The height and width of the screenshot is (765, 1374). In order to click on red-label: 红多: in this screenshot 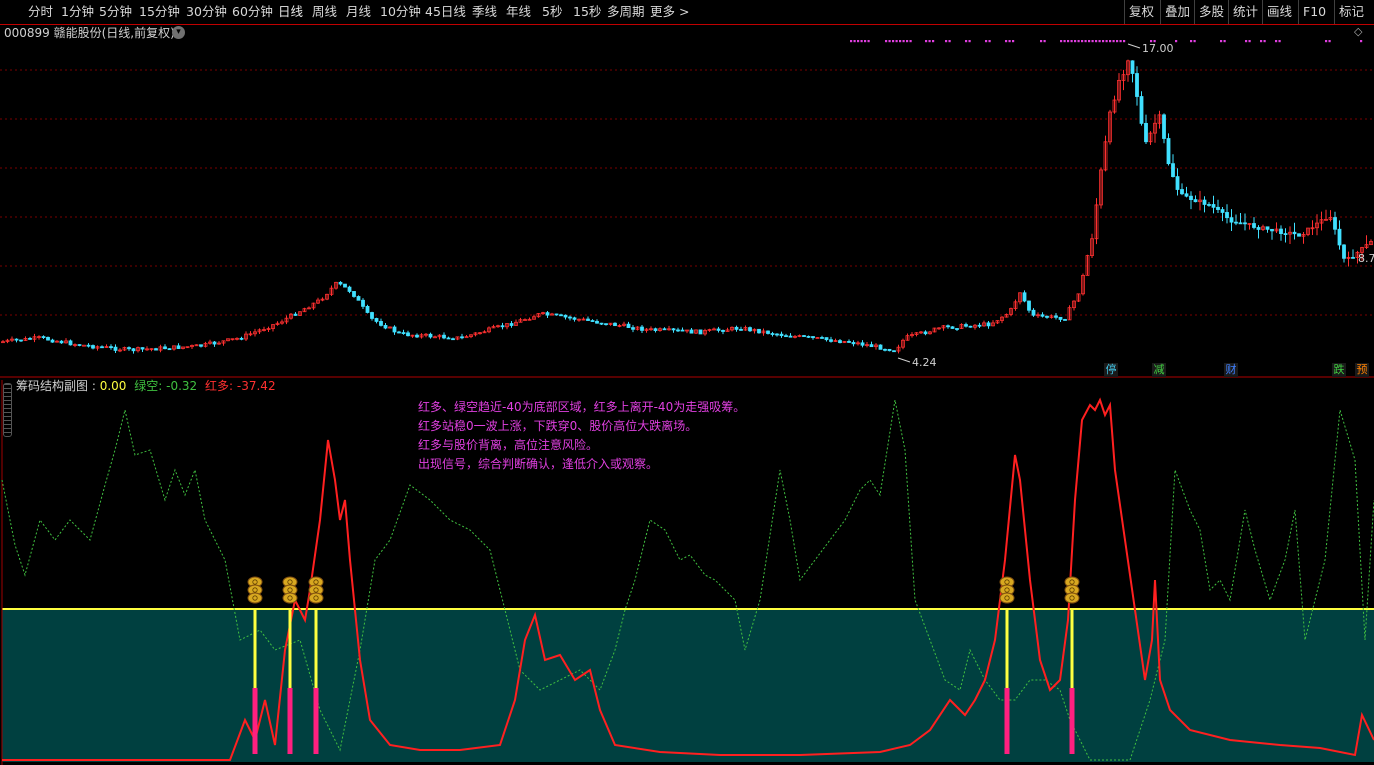, I will do `click(219, 386)`.